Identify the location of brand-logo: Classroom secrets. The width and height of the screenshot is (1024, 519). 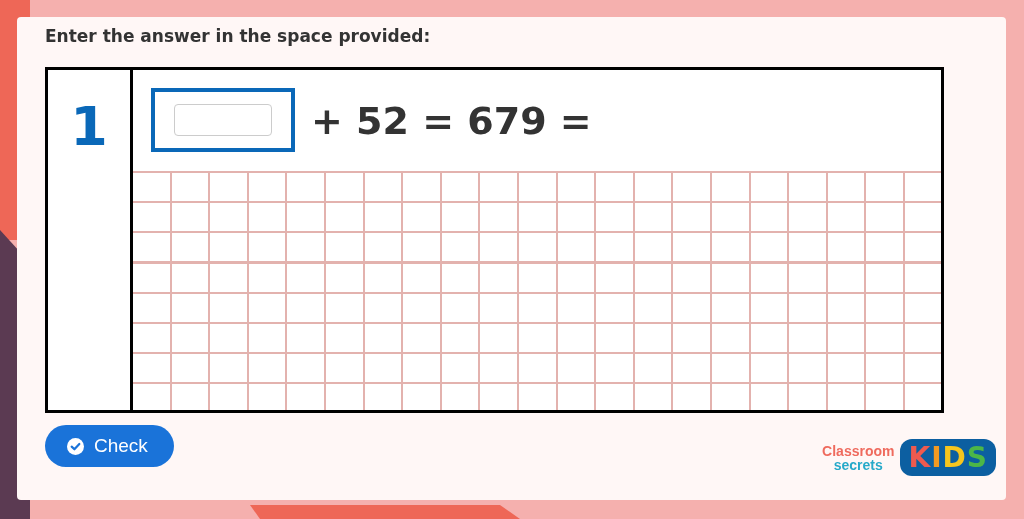
(858, 457).